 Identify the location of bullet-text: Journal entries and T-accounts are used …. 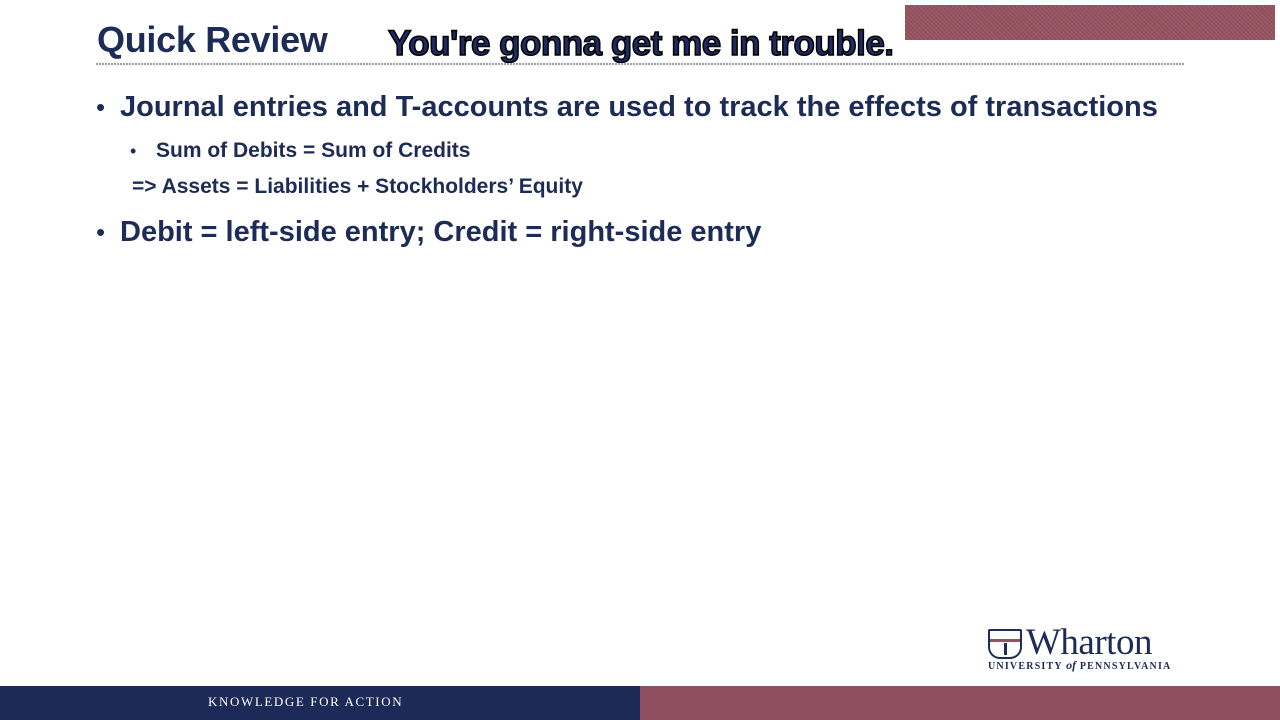
(639, 107).